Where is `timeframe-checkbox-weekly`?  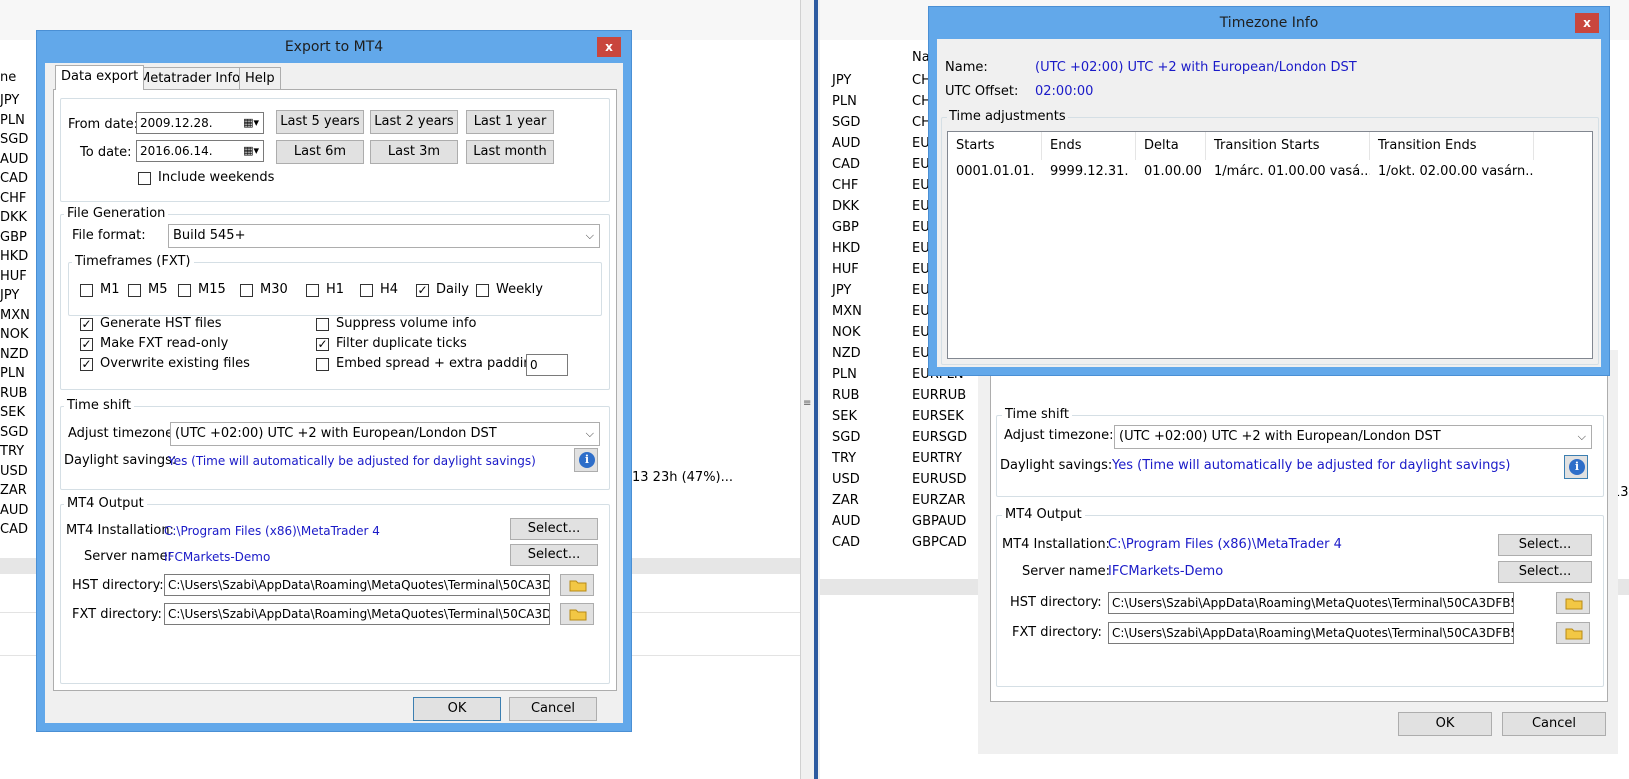 timeframe-checkbox-weekly is located at coordinates (482, 290).